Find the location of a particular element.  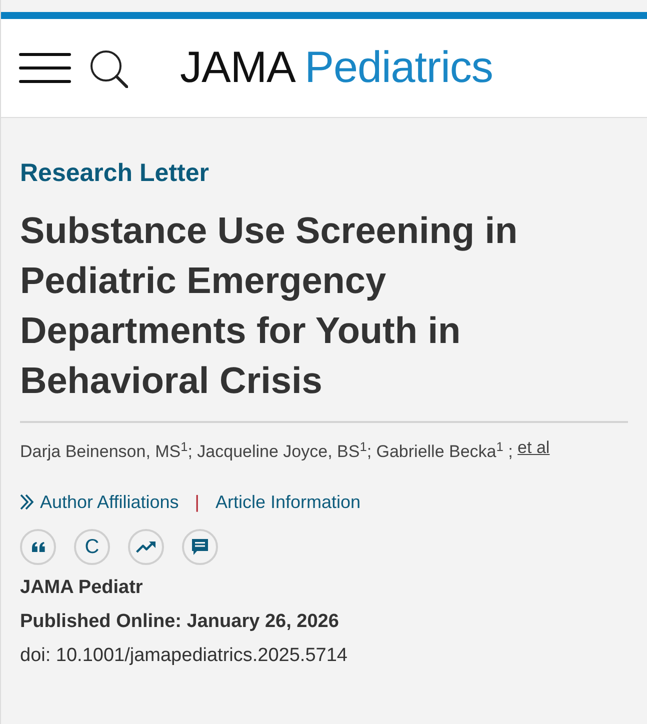

comments-button is located at coordinates (200, 547).